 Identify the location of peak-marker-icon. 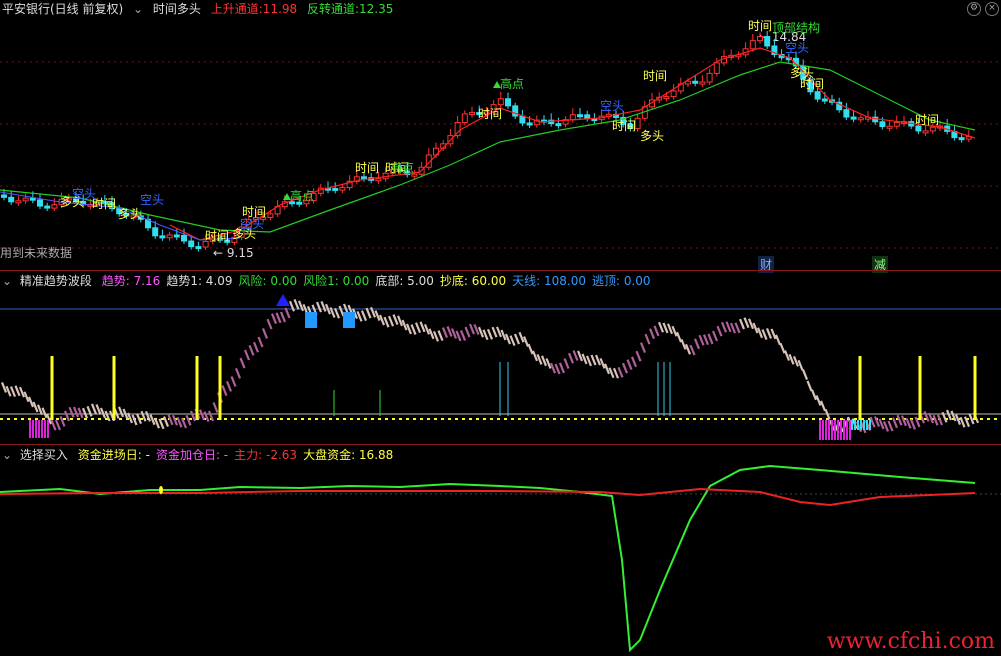
(283, 300).